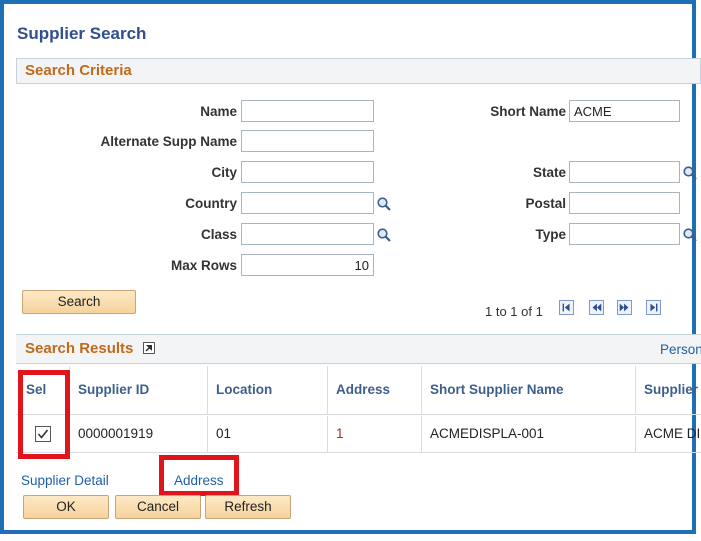  I want to click on page-title: Supplier Search, so click(82, 33).